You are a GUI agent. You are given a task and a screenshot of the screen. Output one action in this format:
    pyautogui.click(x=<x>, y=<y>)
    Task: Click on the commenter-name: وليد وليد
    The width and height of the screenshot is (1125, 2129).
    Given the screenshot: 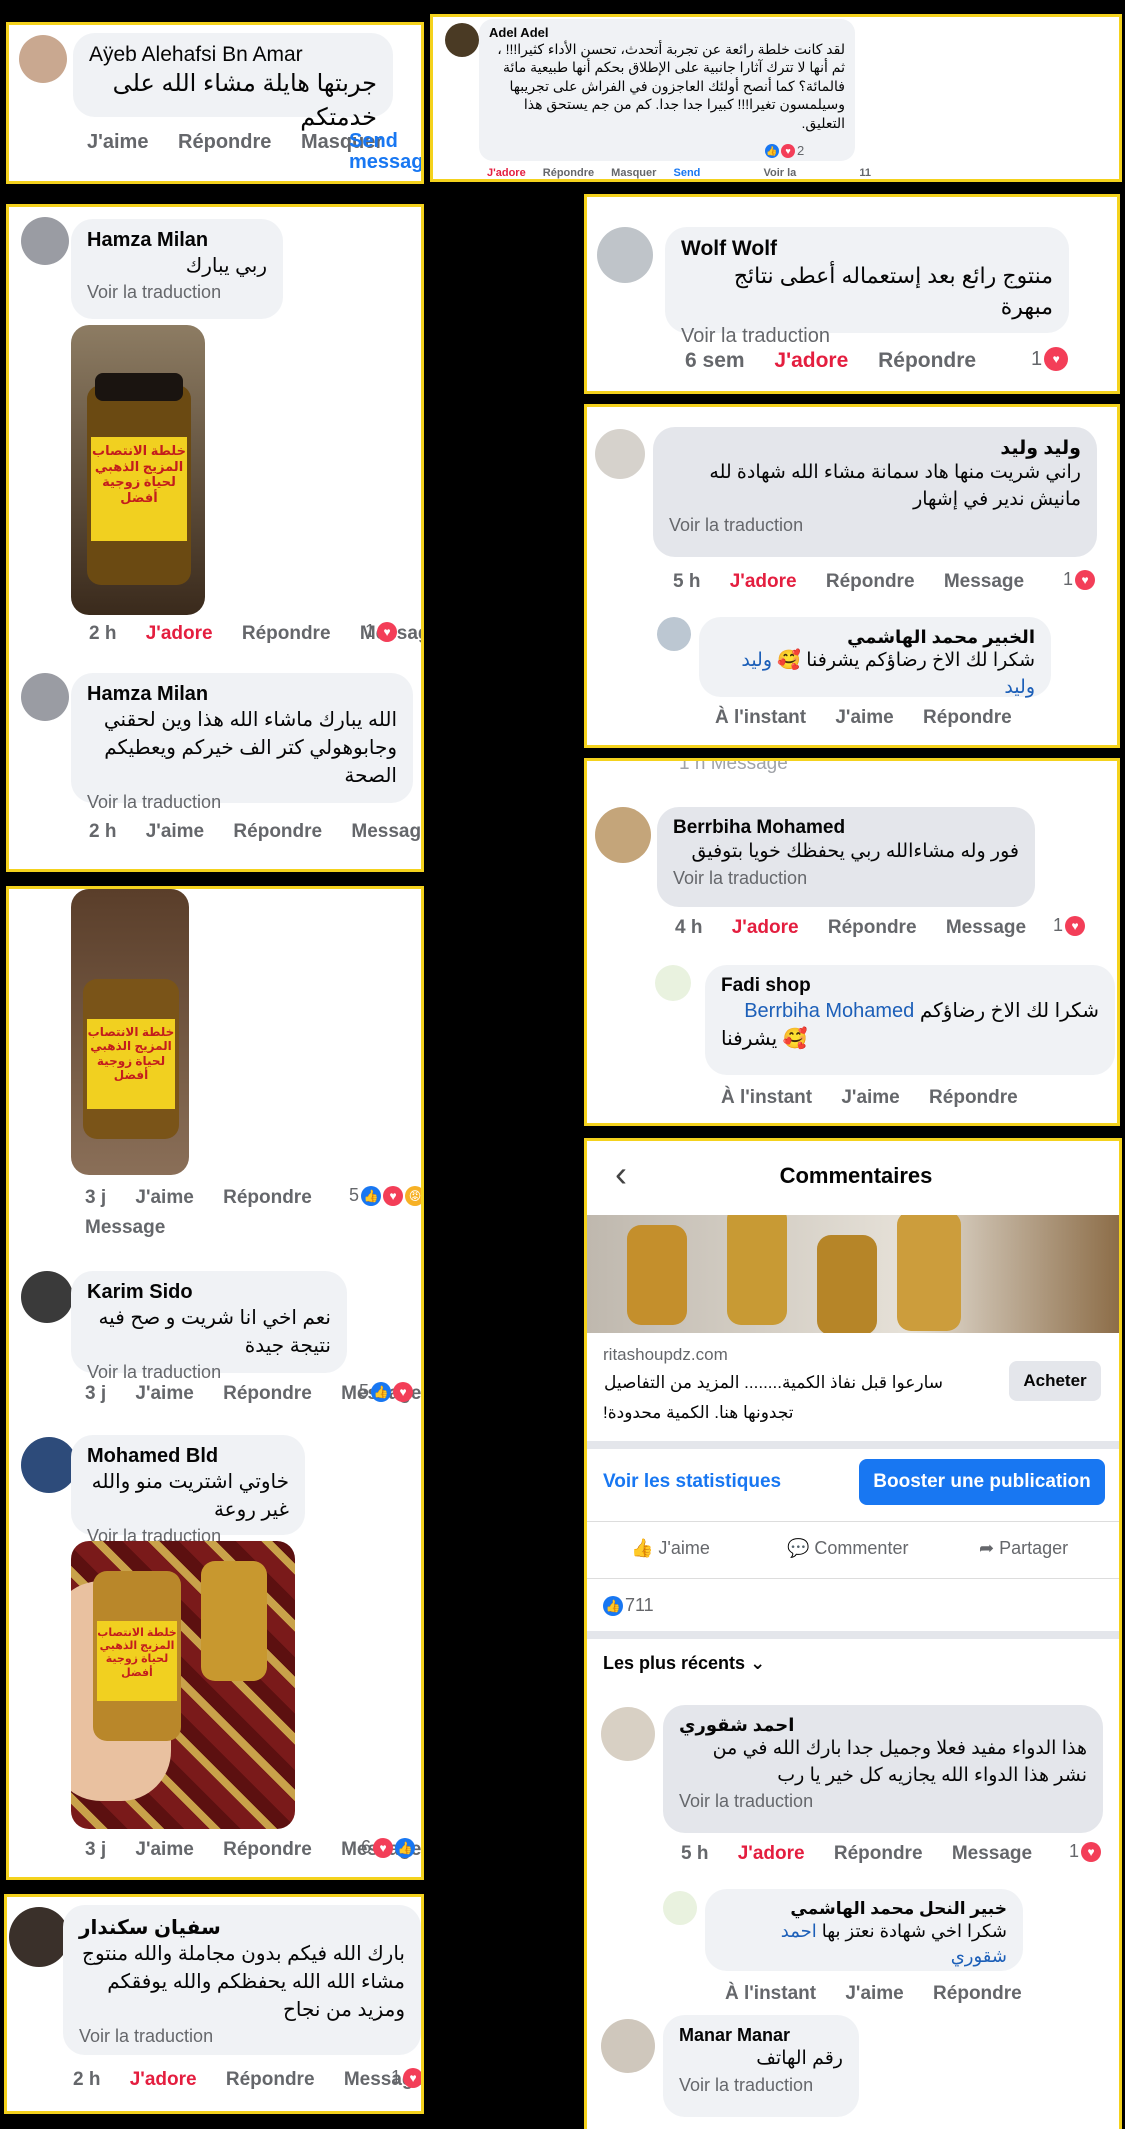 What is the action you would take?
    pyautogui.click(x=875, y=448)
    